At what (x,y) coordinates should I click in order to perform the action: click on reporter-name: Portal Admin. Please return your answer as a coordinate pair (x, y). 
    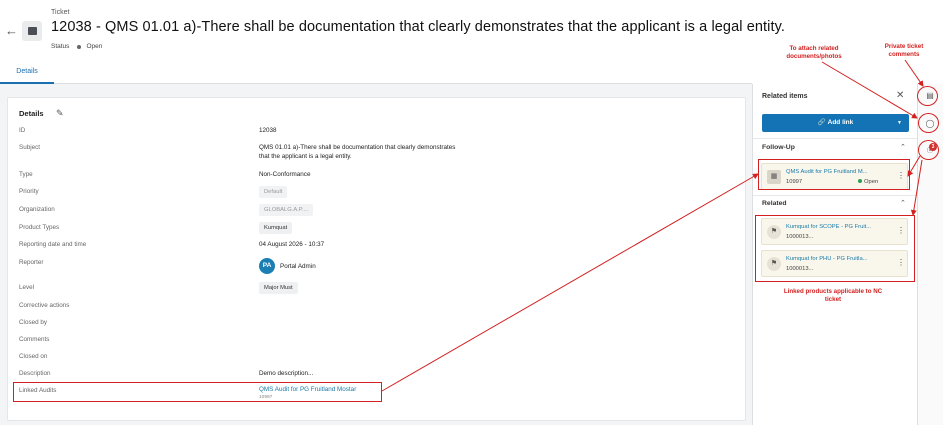
    Looking at the image, I should click on (298, 266).